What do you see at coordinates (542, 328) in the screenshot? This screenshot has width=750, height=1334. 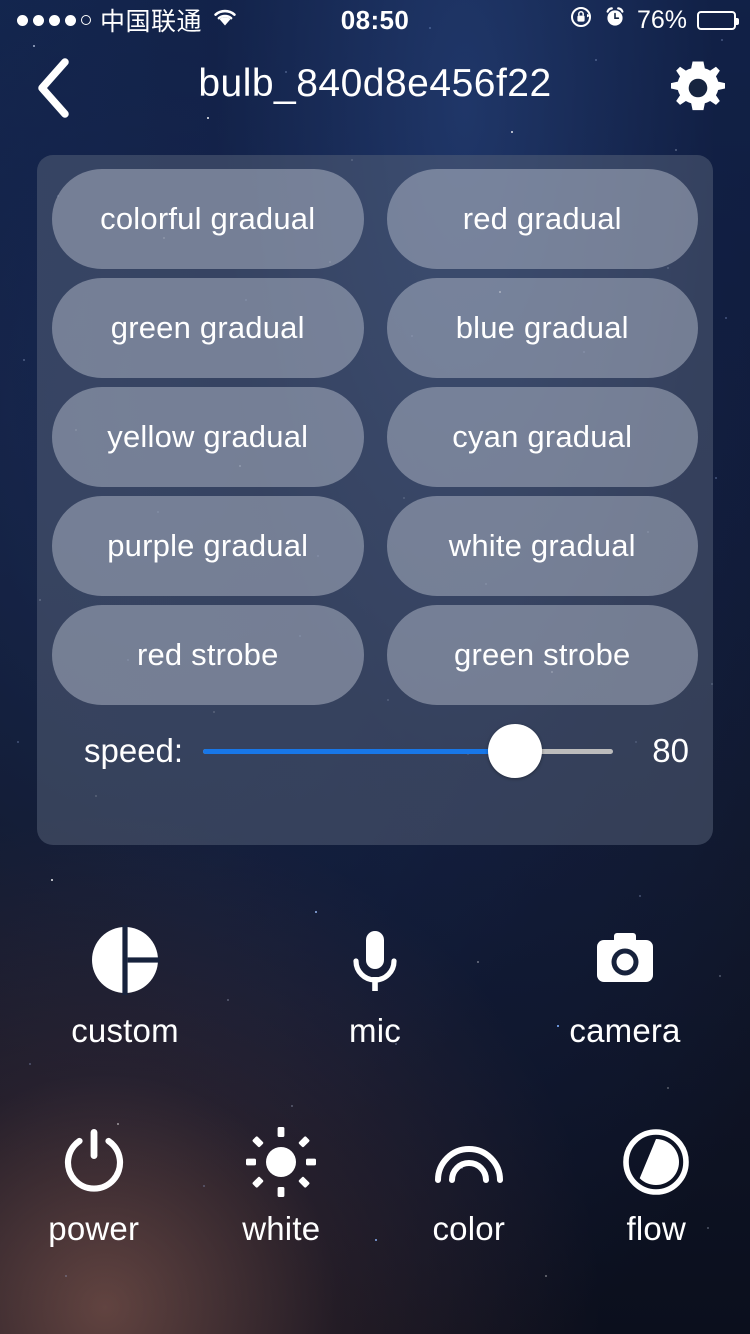 I see `effect-button-blue-gradual: blue gradual` at bounding box center [542, 328].